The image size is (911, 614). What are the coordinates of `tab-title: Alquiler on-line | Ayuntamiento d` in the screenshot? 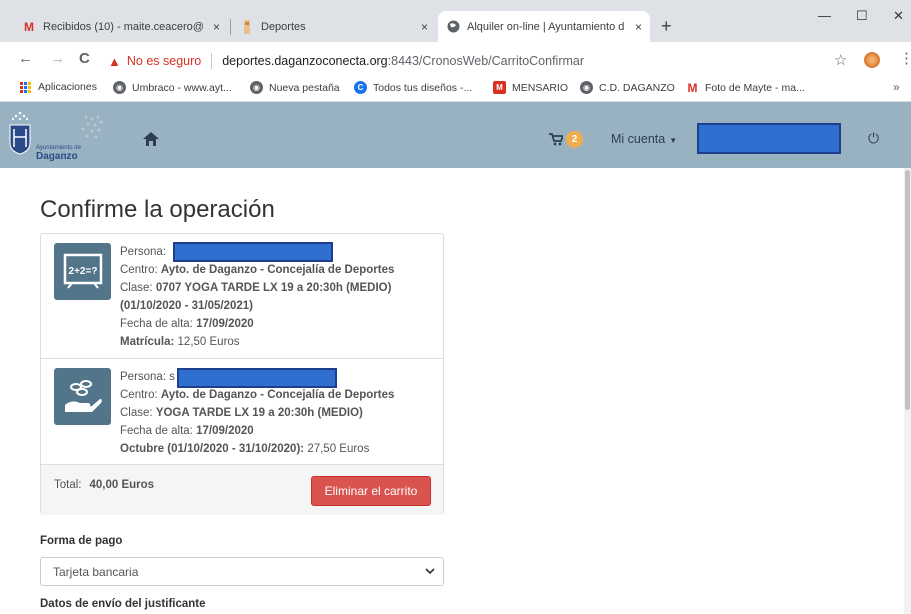 It's located at (546, 26).